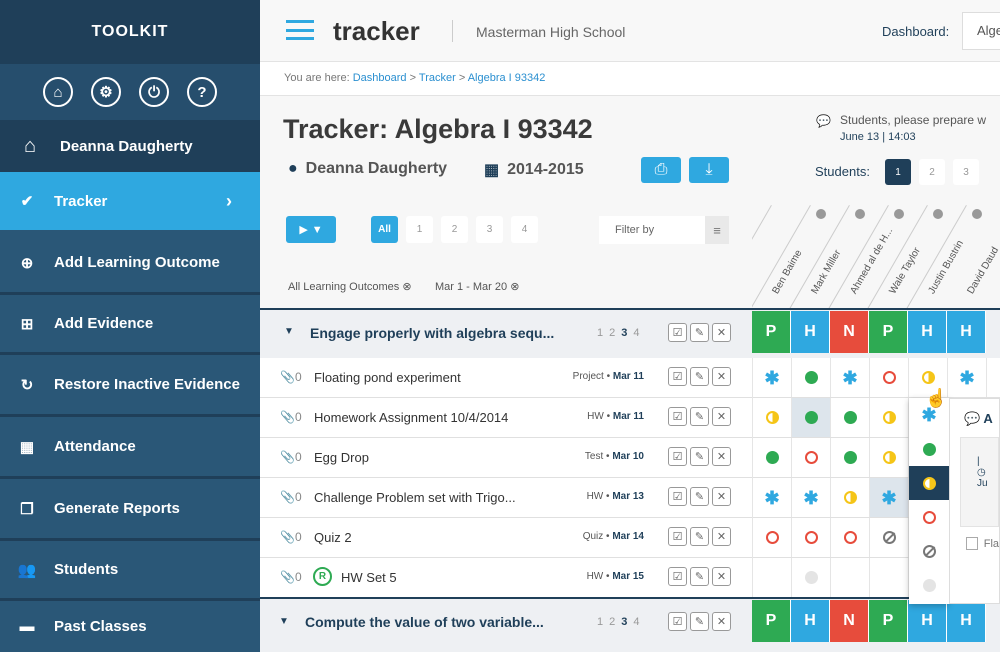 The image size is (1000, 652). Describe the element at coordinates (929, 551) in the screenshot. I see `excused-option` at that location.